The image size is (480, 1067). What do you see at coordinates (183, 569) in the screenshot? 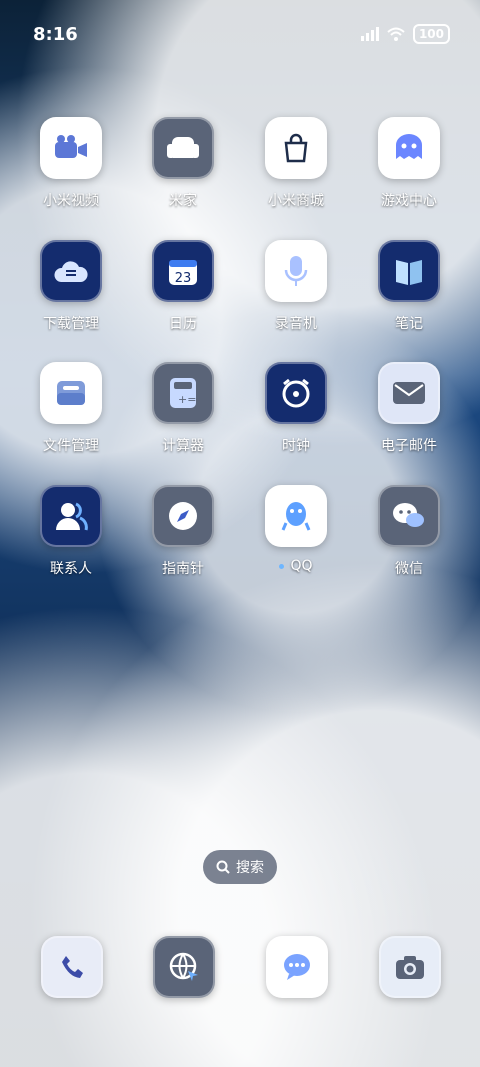
I see `app-label: 指南针` at bounding box center [183, 569].